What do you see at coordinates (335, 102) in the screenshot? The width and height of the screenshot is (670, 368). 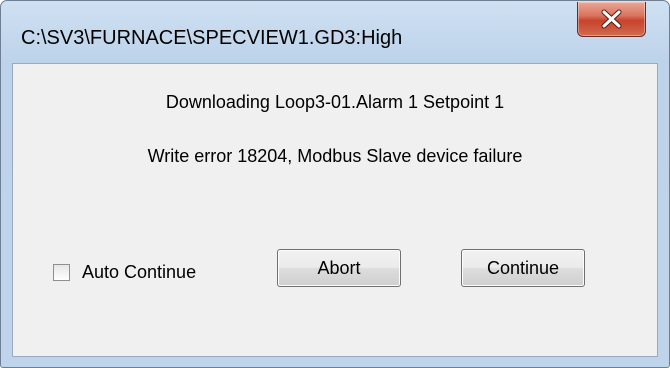 I see `download-status-message: Downloading Loop3-01.Alarm 1 Setpoint 1` at bounding box center [335, 102].